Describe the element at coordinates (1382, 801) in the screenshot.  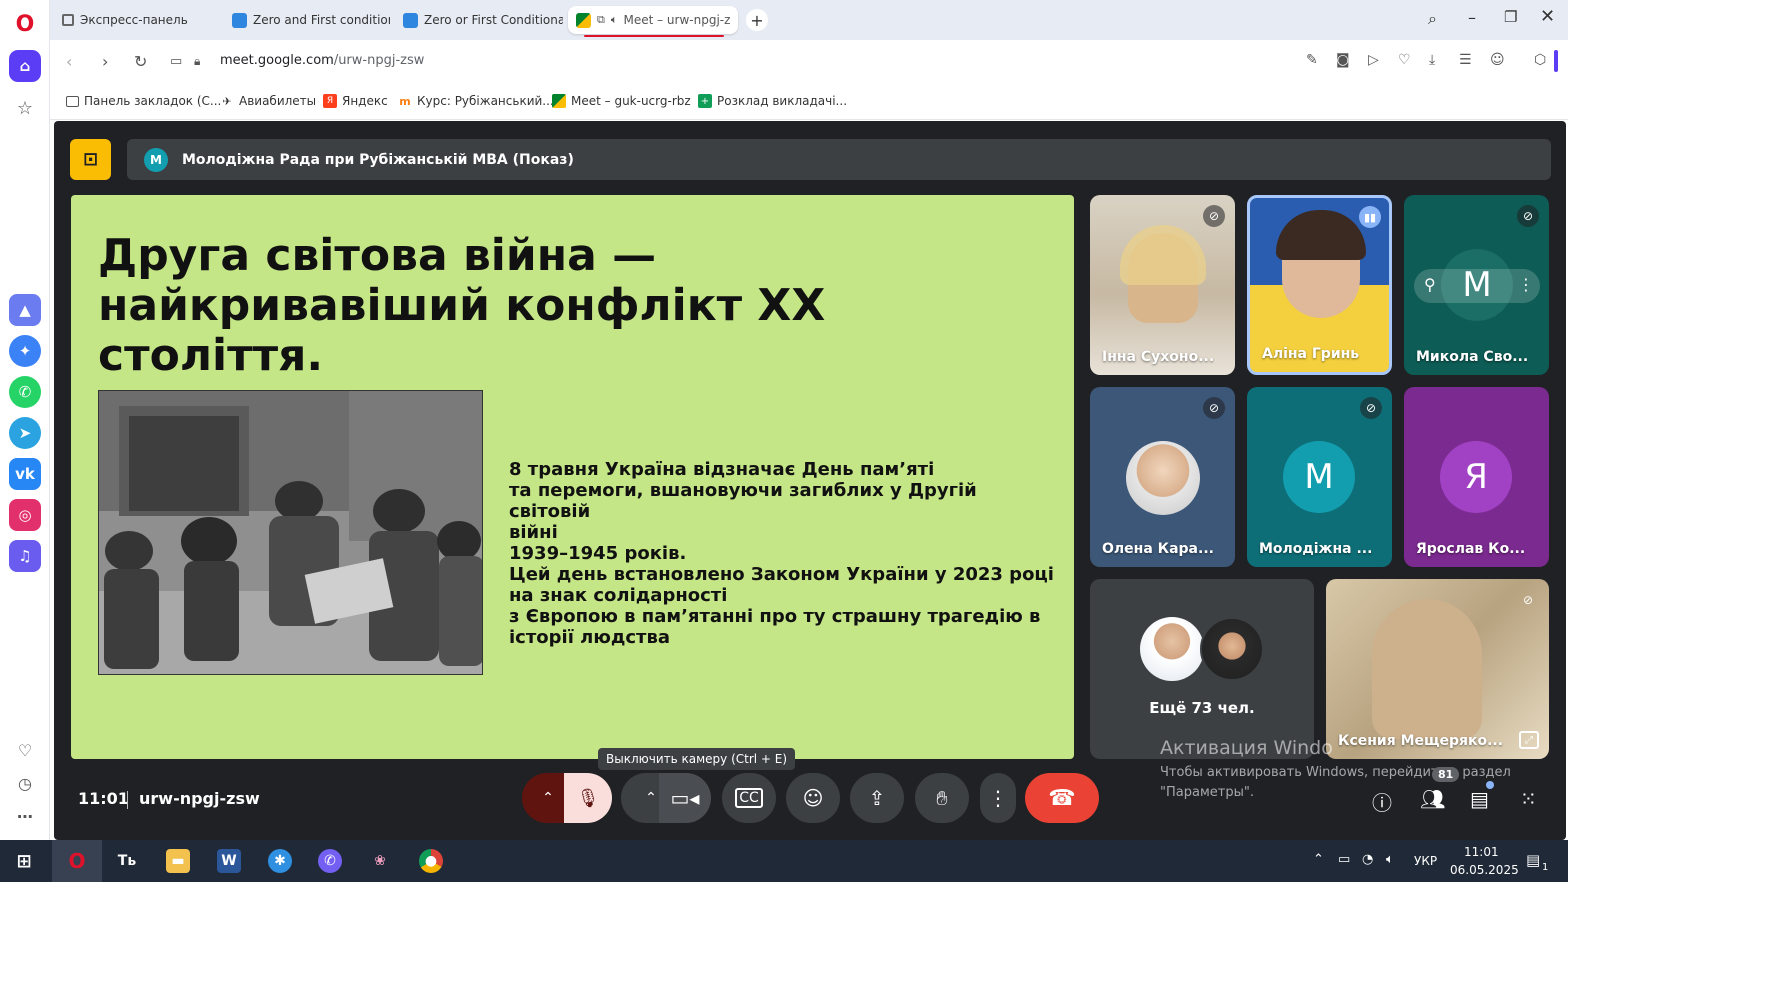
I see `meeting-info-icon: ⓘ` at that location.